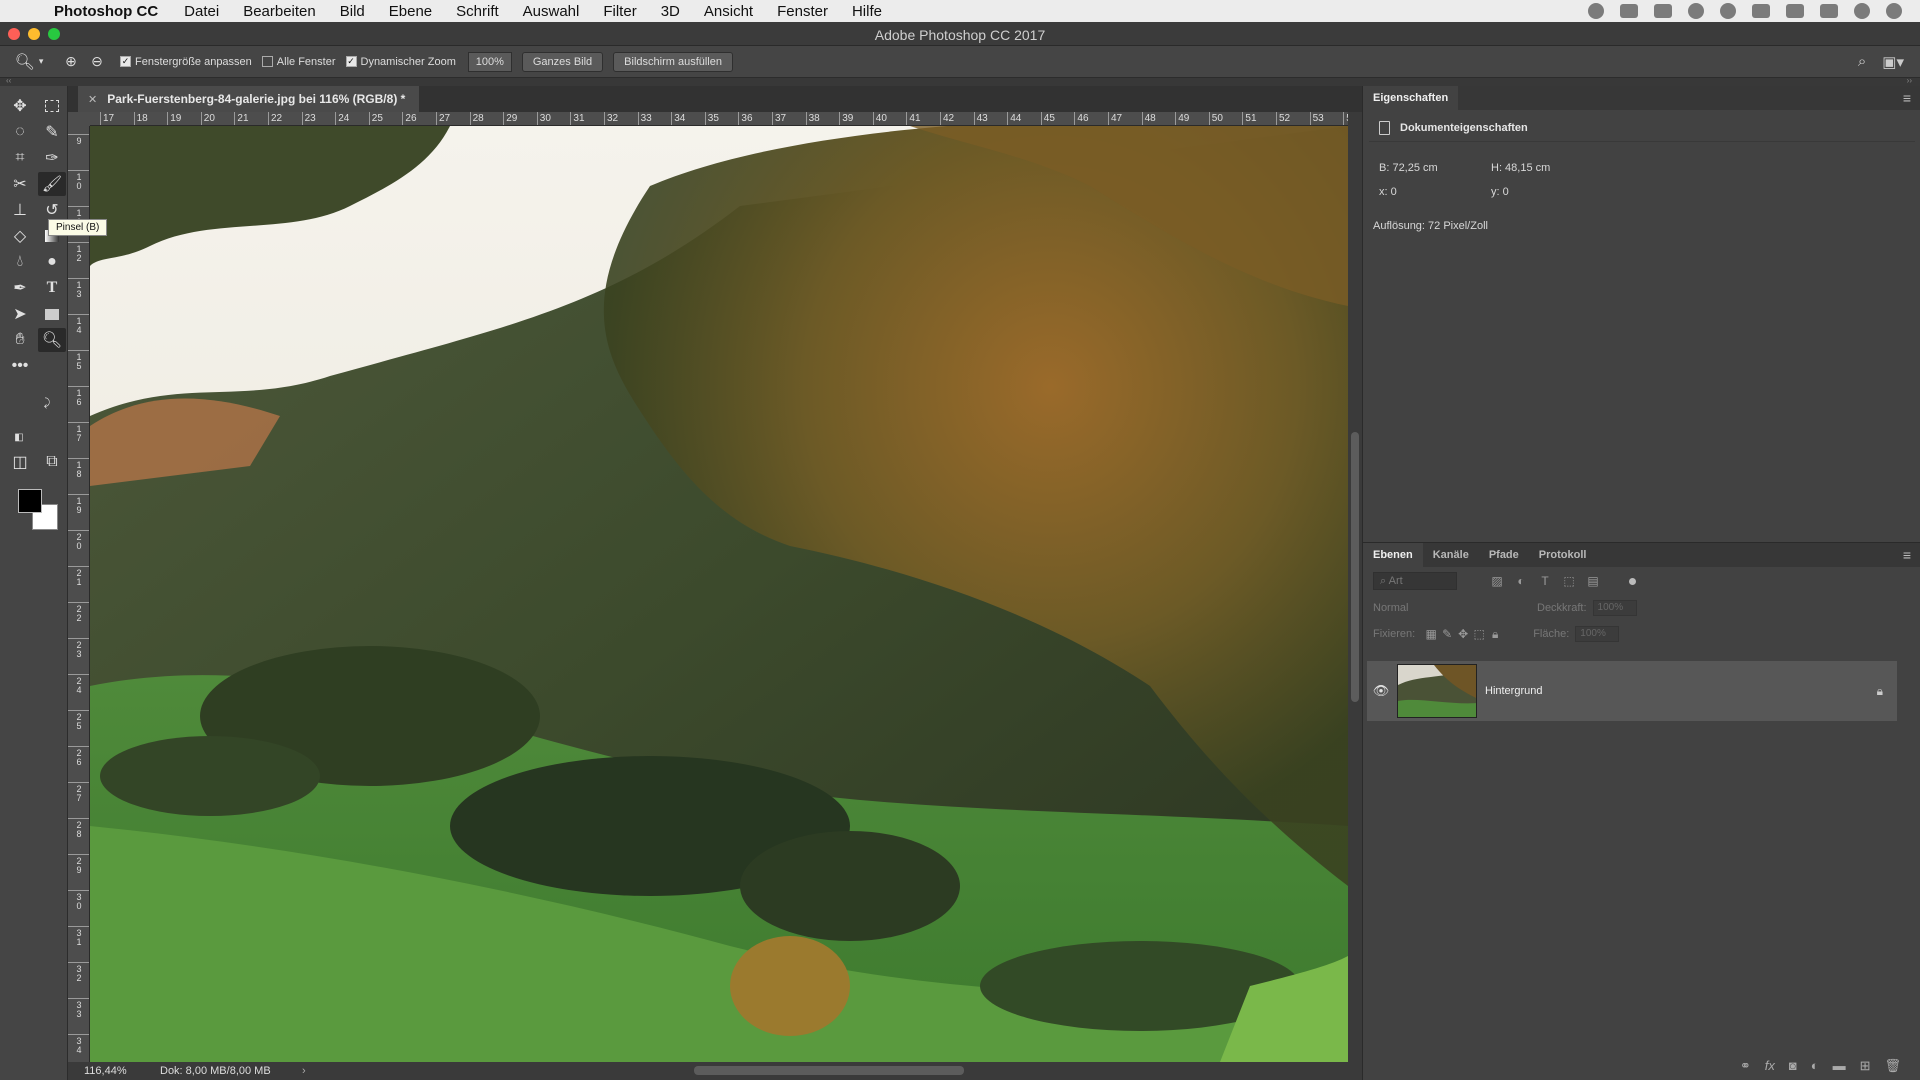  Describe the element at coordinates (1411, 98) in the screenshot. I see `tab-properties: Eigenschaften` at that location.